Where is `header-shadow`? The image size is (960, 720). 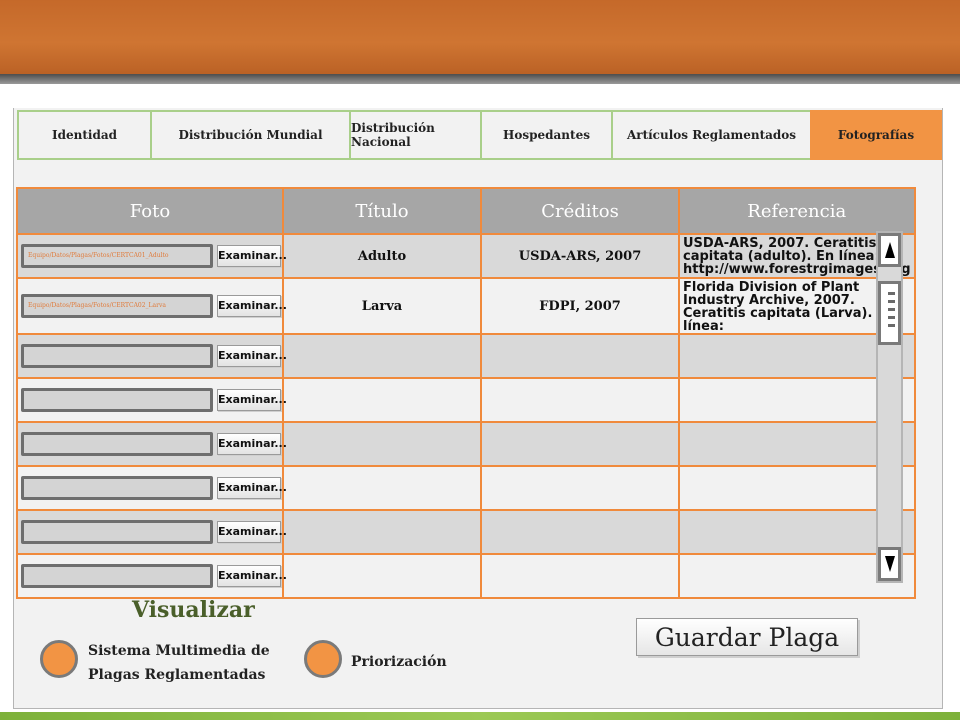
header-shadow is located at coordinates (480, 79).